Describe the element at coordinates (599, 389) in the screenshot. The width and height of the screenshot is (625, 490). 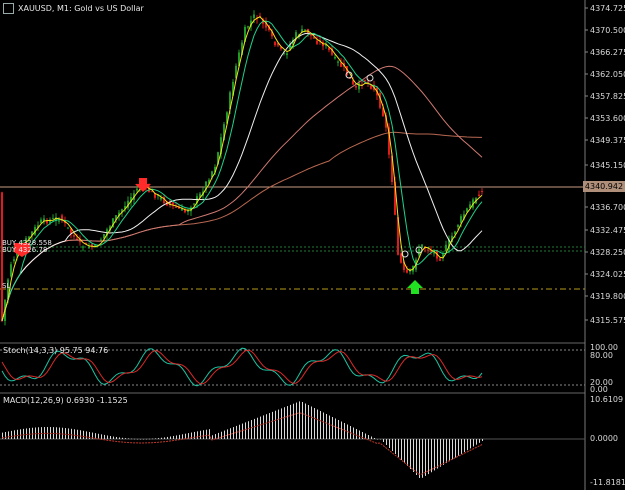
I see `stoch-level-0: 0.00` at that location.